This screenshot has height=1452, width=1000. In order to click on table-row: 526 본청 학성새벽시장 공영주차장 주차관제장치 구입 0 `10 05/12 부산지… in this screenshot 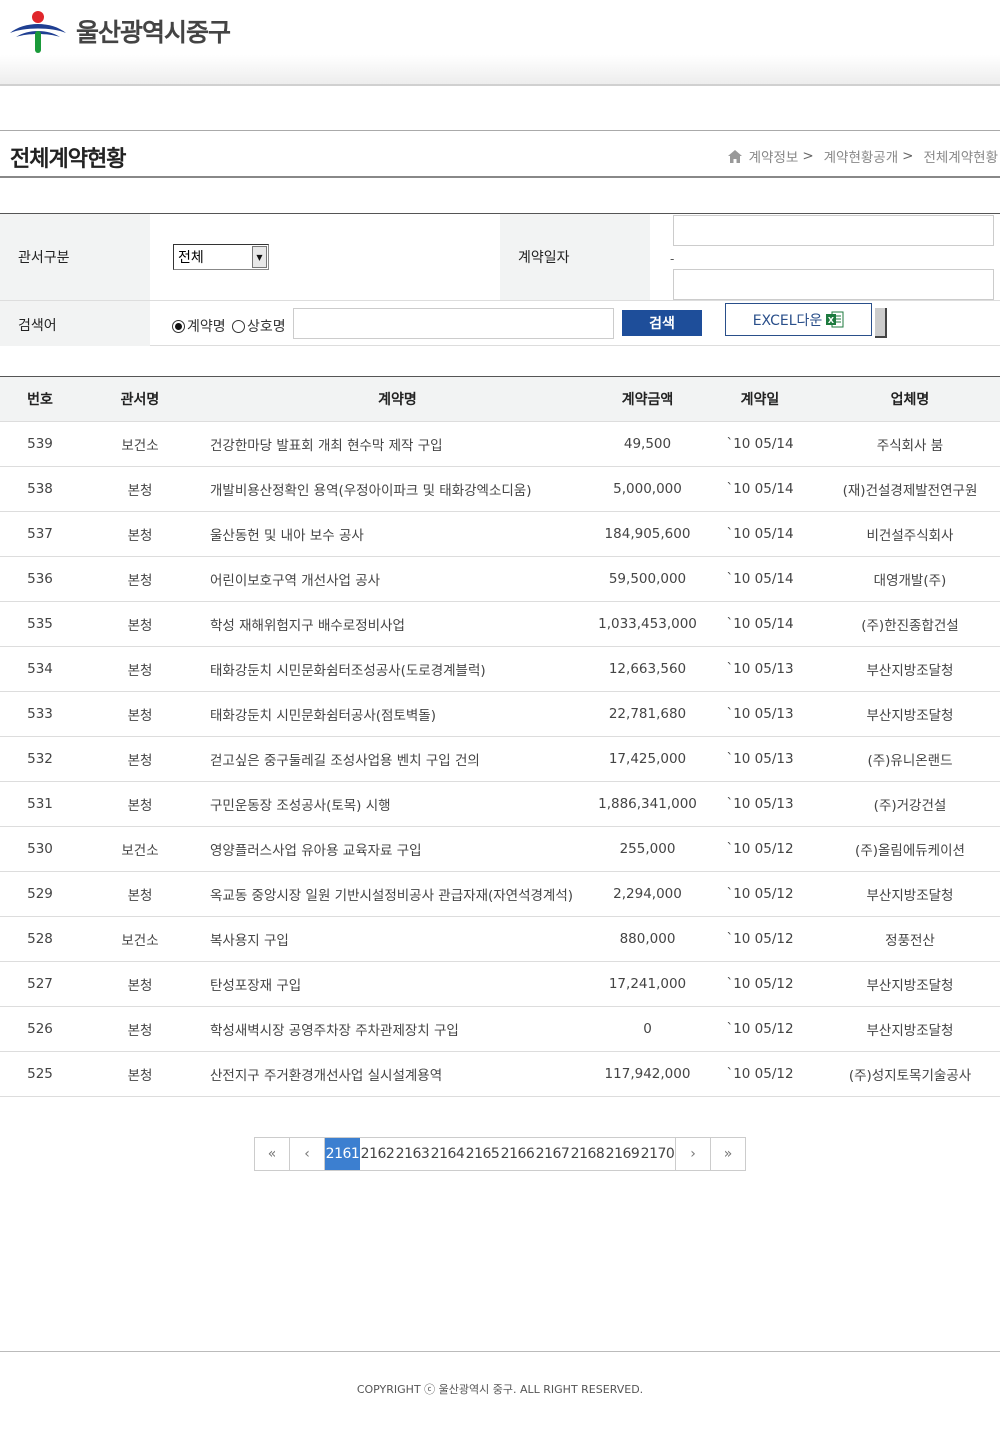, I will do `click(500, 1029)`.